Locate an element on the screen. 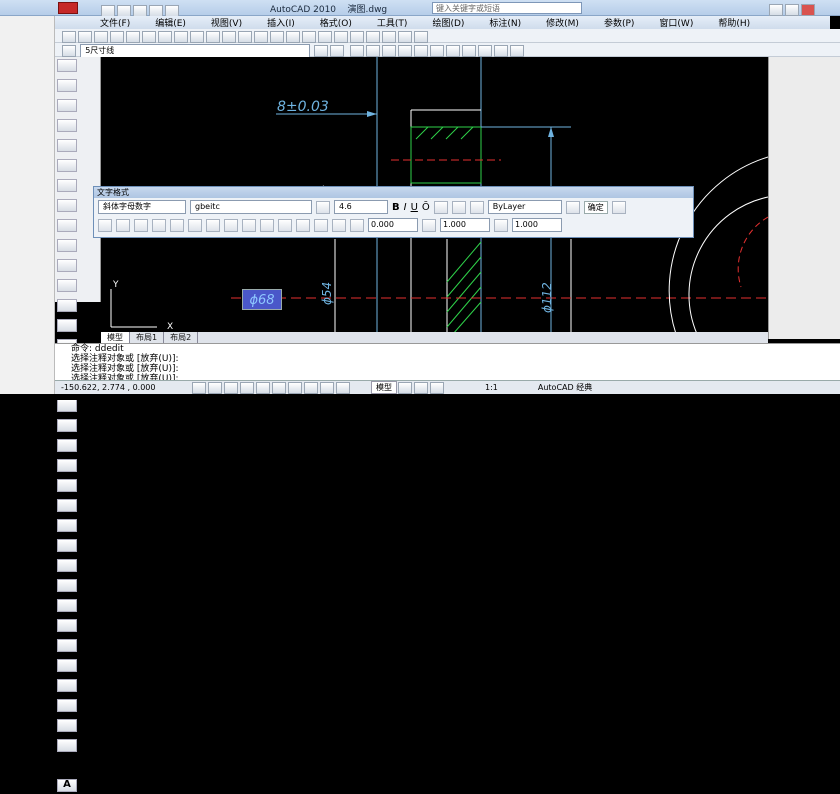  quick-properties-icon is located at coordinates (343, 387).